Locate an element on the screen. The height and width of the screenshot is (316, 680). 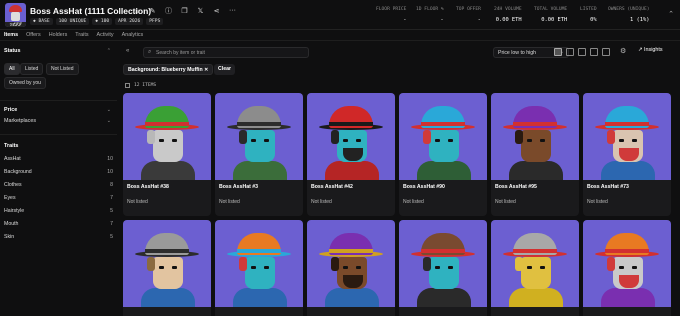
item-card: Boss AssHat #73 Not listed is located at coordinates (627, 154).